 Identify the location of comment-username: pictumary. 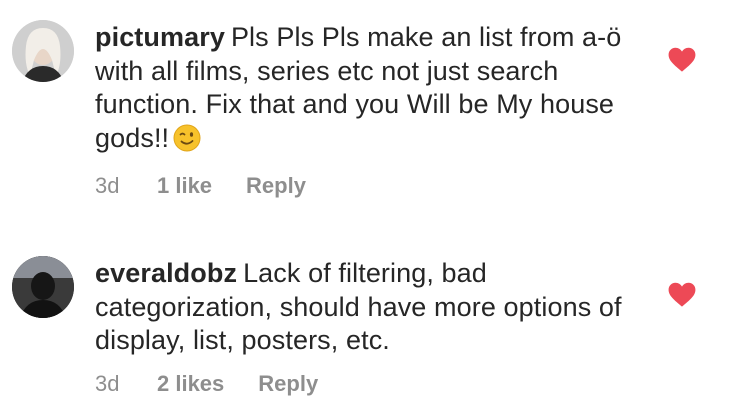
(160, 37).